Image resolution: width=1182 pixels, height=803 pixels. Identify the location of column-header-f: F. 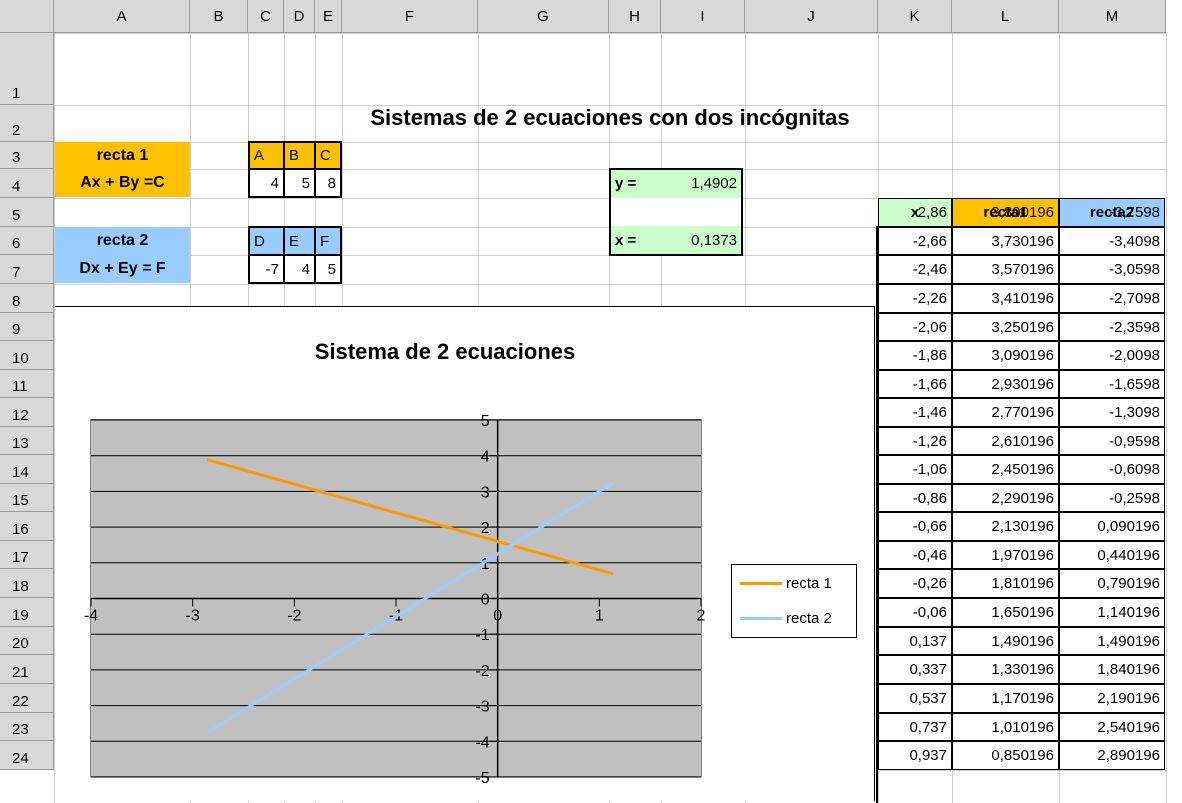
(410, 16).